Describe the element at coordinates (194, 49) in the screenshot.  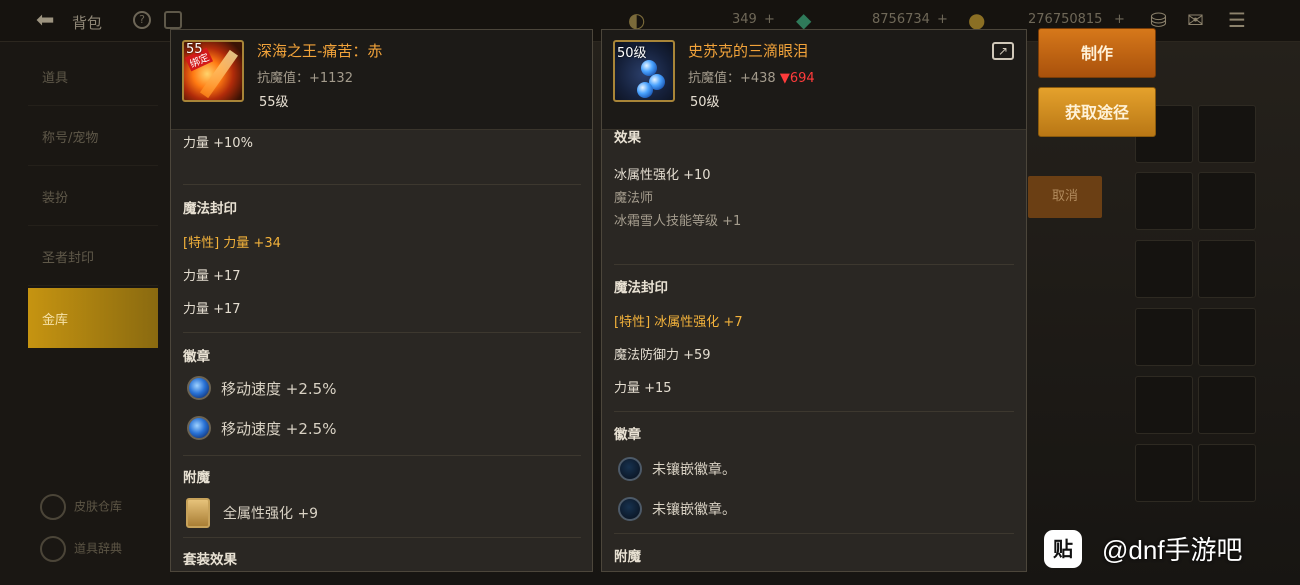
I see `item-icon-level: 55` at that location.